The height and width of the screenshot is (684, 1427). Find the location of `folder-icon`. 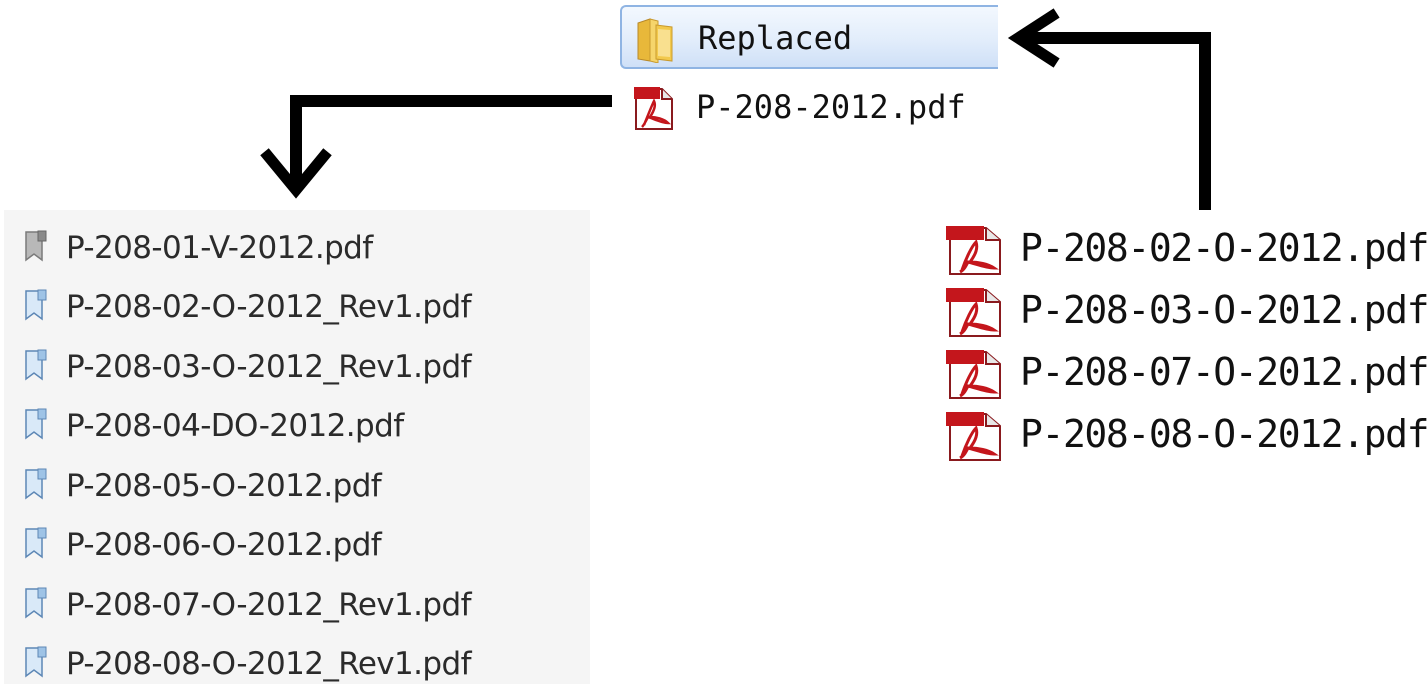

folder-icon is located at coordinates (655, 40).